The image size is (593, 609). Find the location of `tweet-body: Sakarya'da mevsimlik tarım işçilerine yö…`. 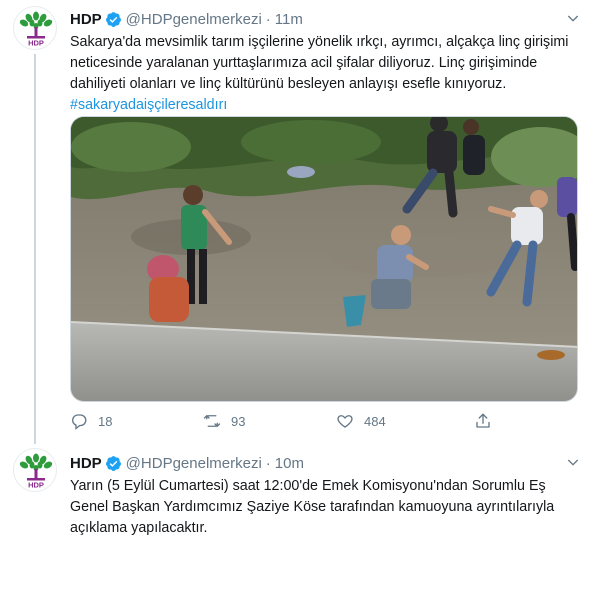

tweet-body: Sakarya'da mevsimlik tarım işçilerine yö… is located at coordinates (319, 63).